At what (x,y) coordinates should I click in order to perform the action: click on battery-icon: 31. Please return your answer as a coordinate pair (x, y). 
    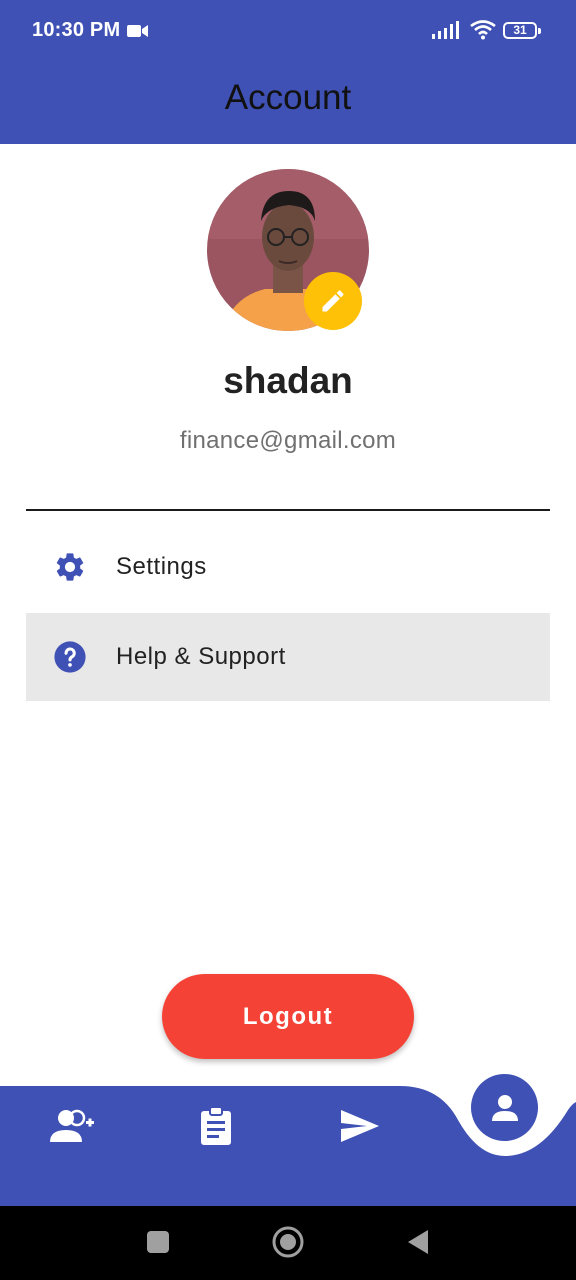
    Looking at the image, I should click on (522, 30).